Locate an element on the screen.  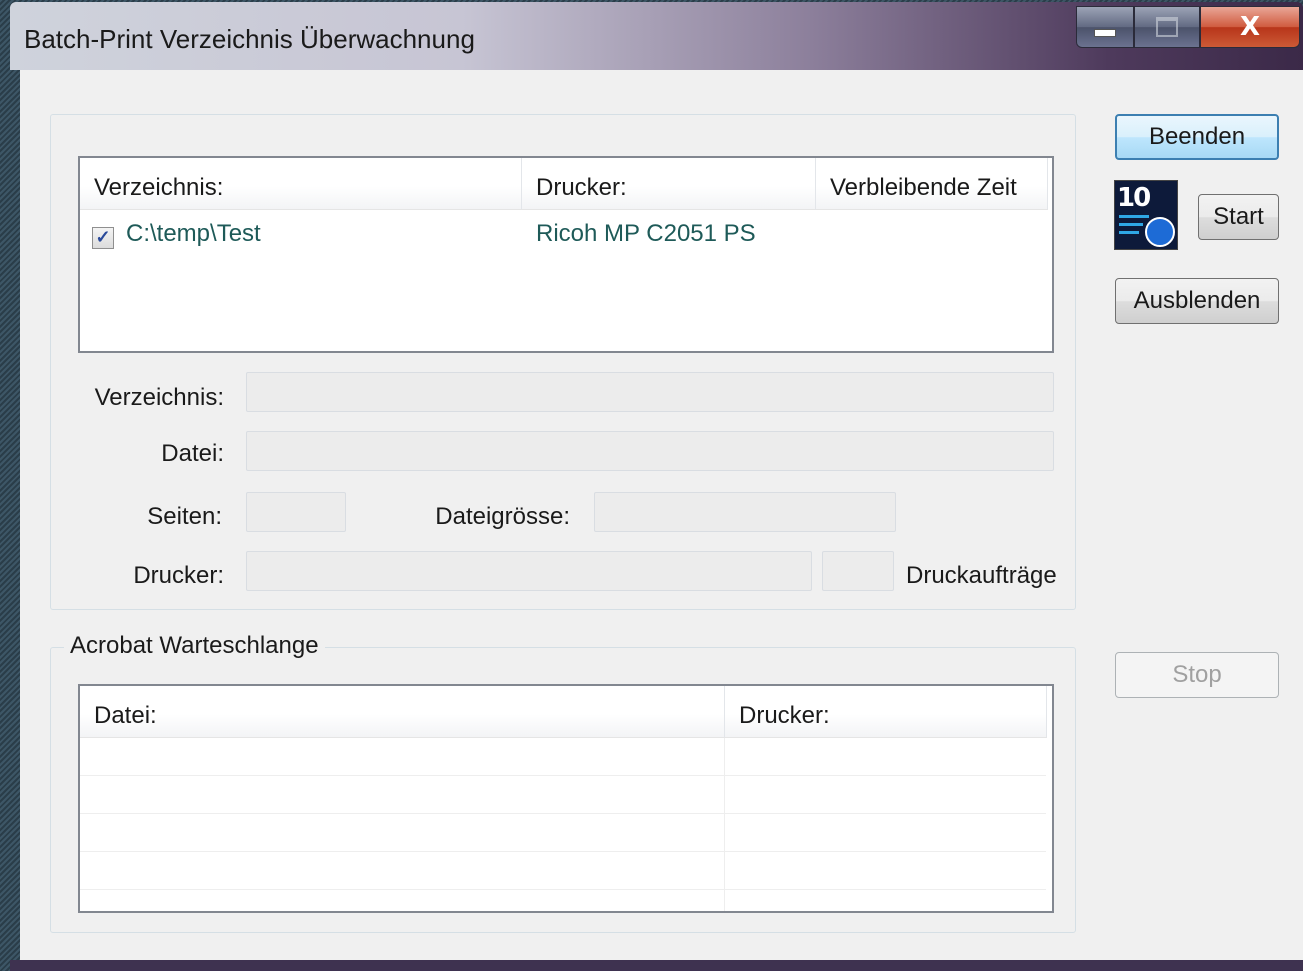
directory-path: C:\temp\Test is located at coordinates (193, 233).